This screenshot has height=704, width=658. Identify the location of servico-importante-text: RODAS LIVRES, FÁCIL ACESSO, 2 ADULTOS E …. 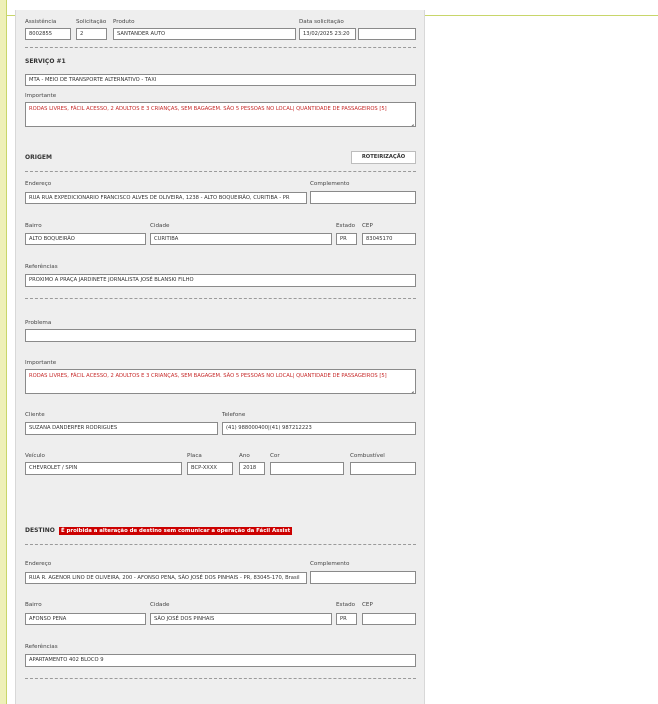
(208, 109).